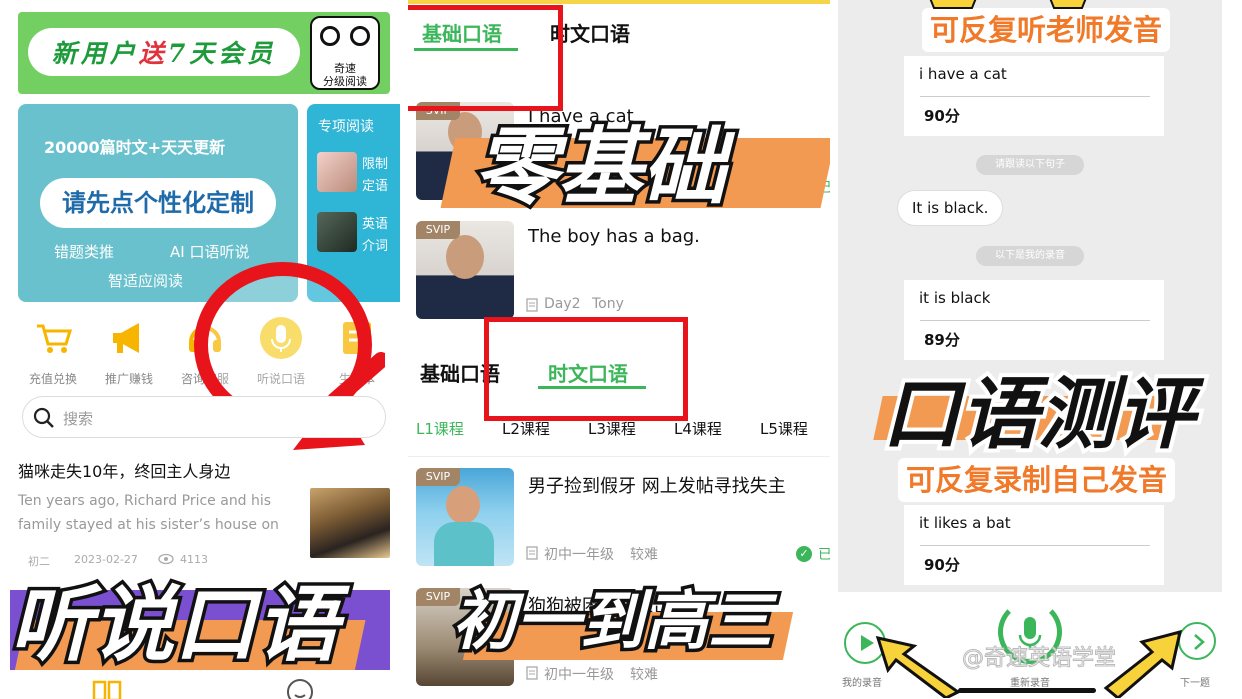 Image resolution: width=1242 pixels, height=699 pixels. I want to click on score-card: it likes a bat 90分, so click(1034, 545).